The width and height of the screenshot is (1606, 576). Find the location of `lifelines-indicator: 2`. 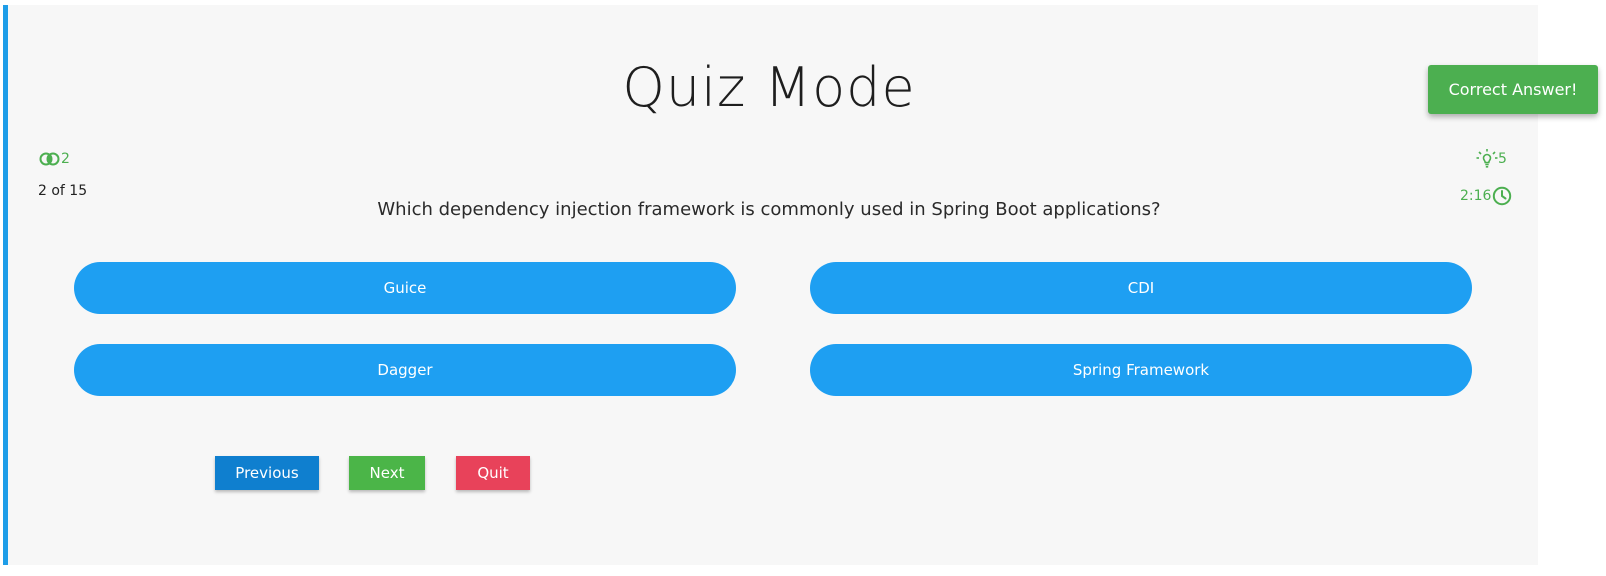

lifelines-indicator: 2 is located at coordinates (54, 159).